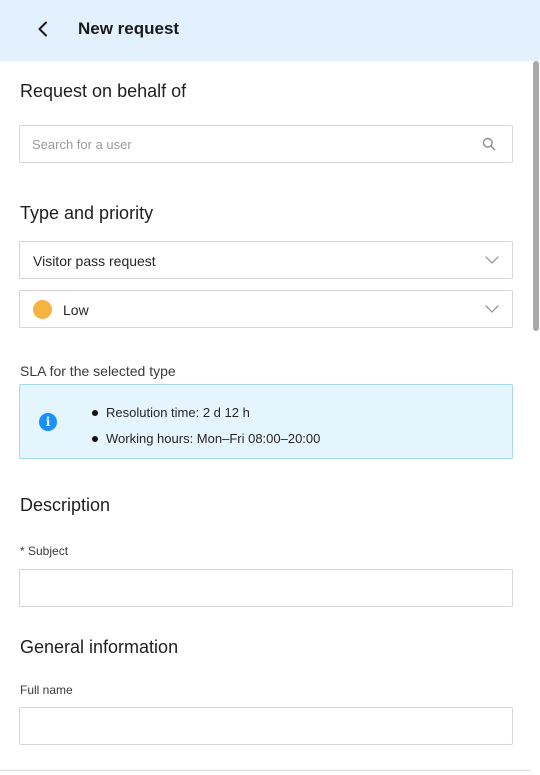 This screenshot has width=540, height=775. What do you see at coordinates (178, 412) in the screenshot?
I see `sla-resolution-text: Resolution time: 2 d 12 h` at bounding box center [178, 412].